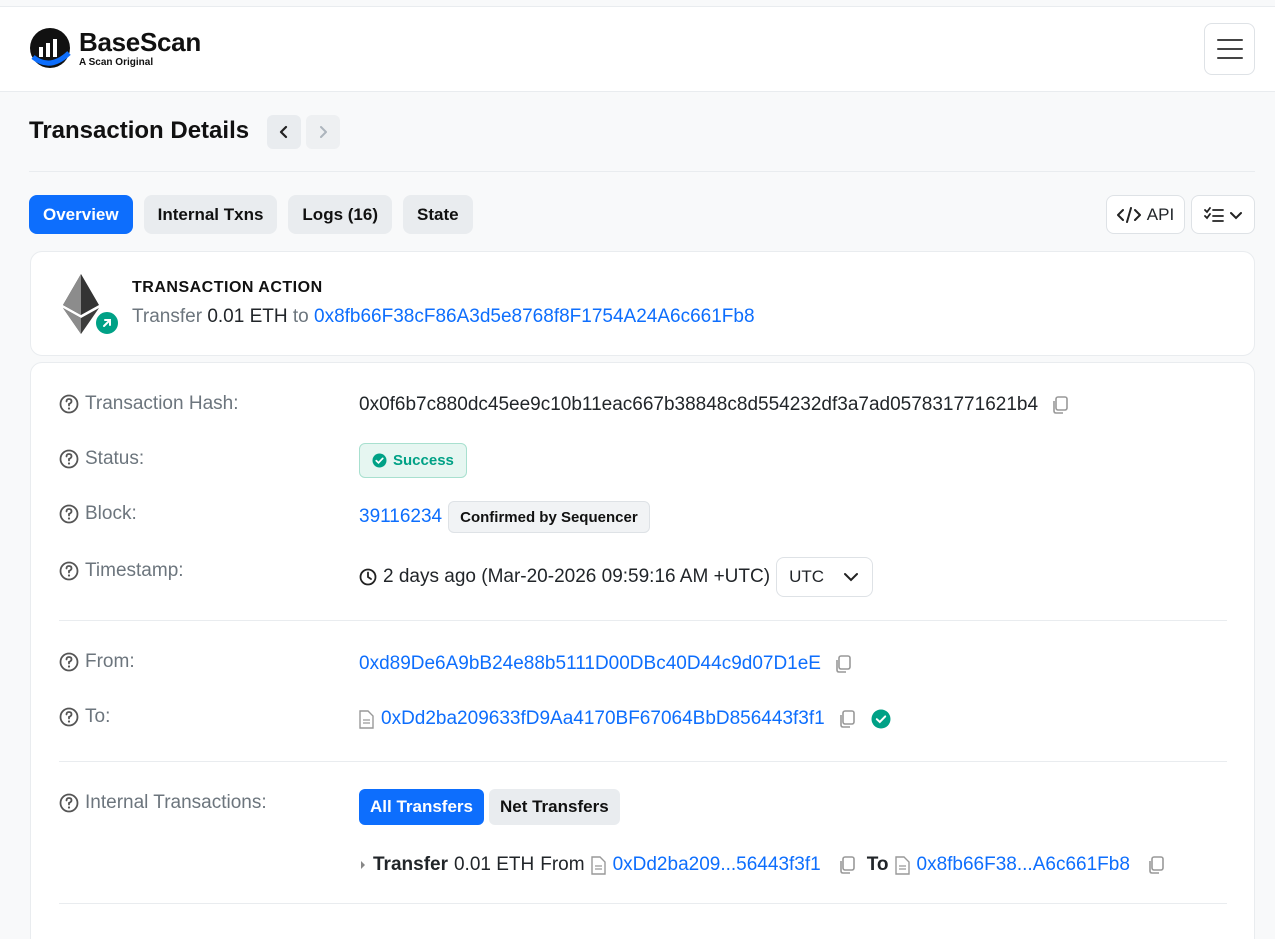  What do you see at coordinates (247, 316) in the screenshot?
I see `action-amount: 0.01 ETH` at bounding box center [247, 316].